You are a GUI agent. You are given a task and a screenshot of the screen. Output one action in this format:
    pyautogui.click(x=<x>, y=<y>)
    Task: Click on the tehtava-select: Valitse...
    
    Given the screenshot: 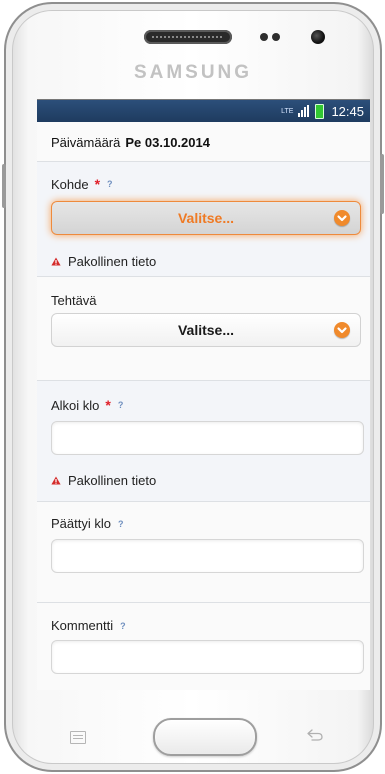 What is the action you would take?
    pyautogui.click(x=206, y=330)
    